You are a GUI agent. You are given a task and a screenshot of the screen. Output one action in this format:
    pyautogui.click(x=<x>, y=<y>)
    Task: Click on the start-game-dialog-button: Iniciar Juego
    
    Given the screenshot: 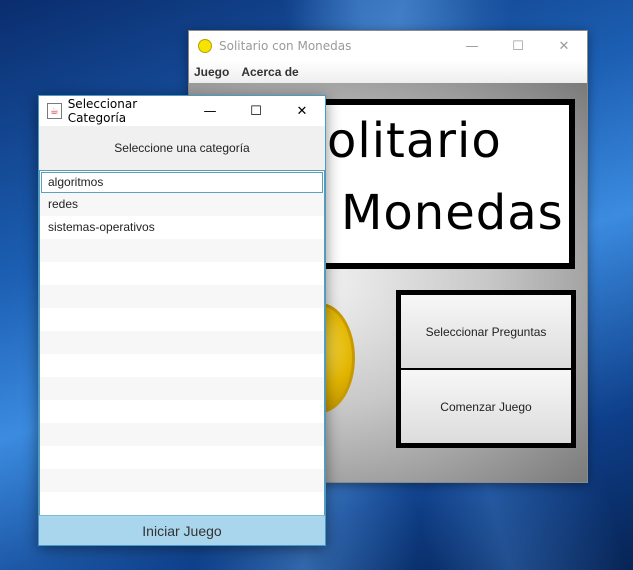 What is the action you would take?
    pyautogui.click(x=182, y=530)
    